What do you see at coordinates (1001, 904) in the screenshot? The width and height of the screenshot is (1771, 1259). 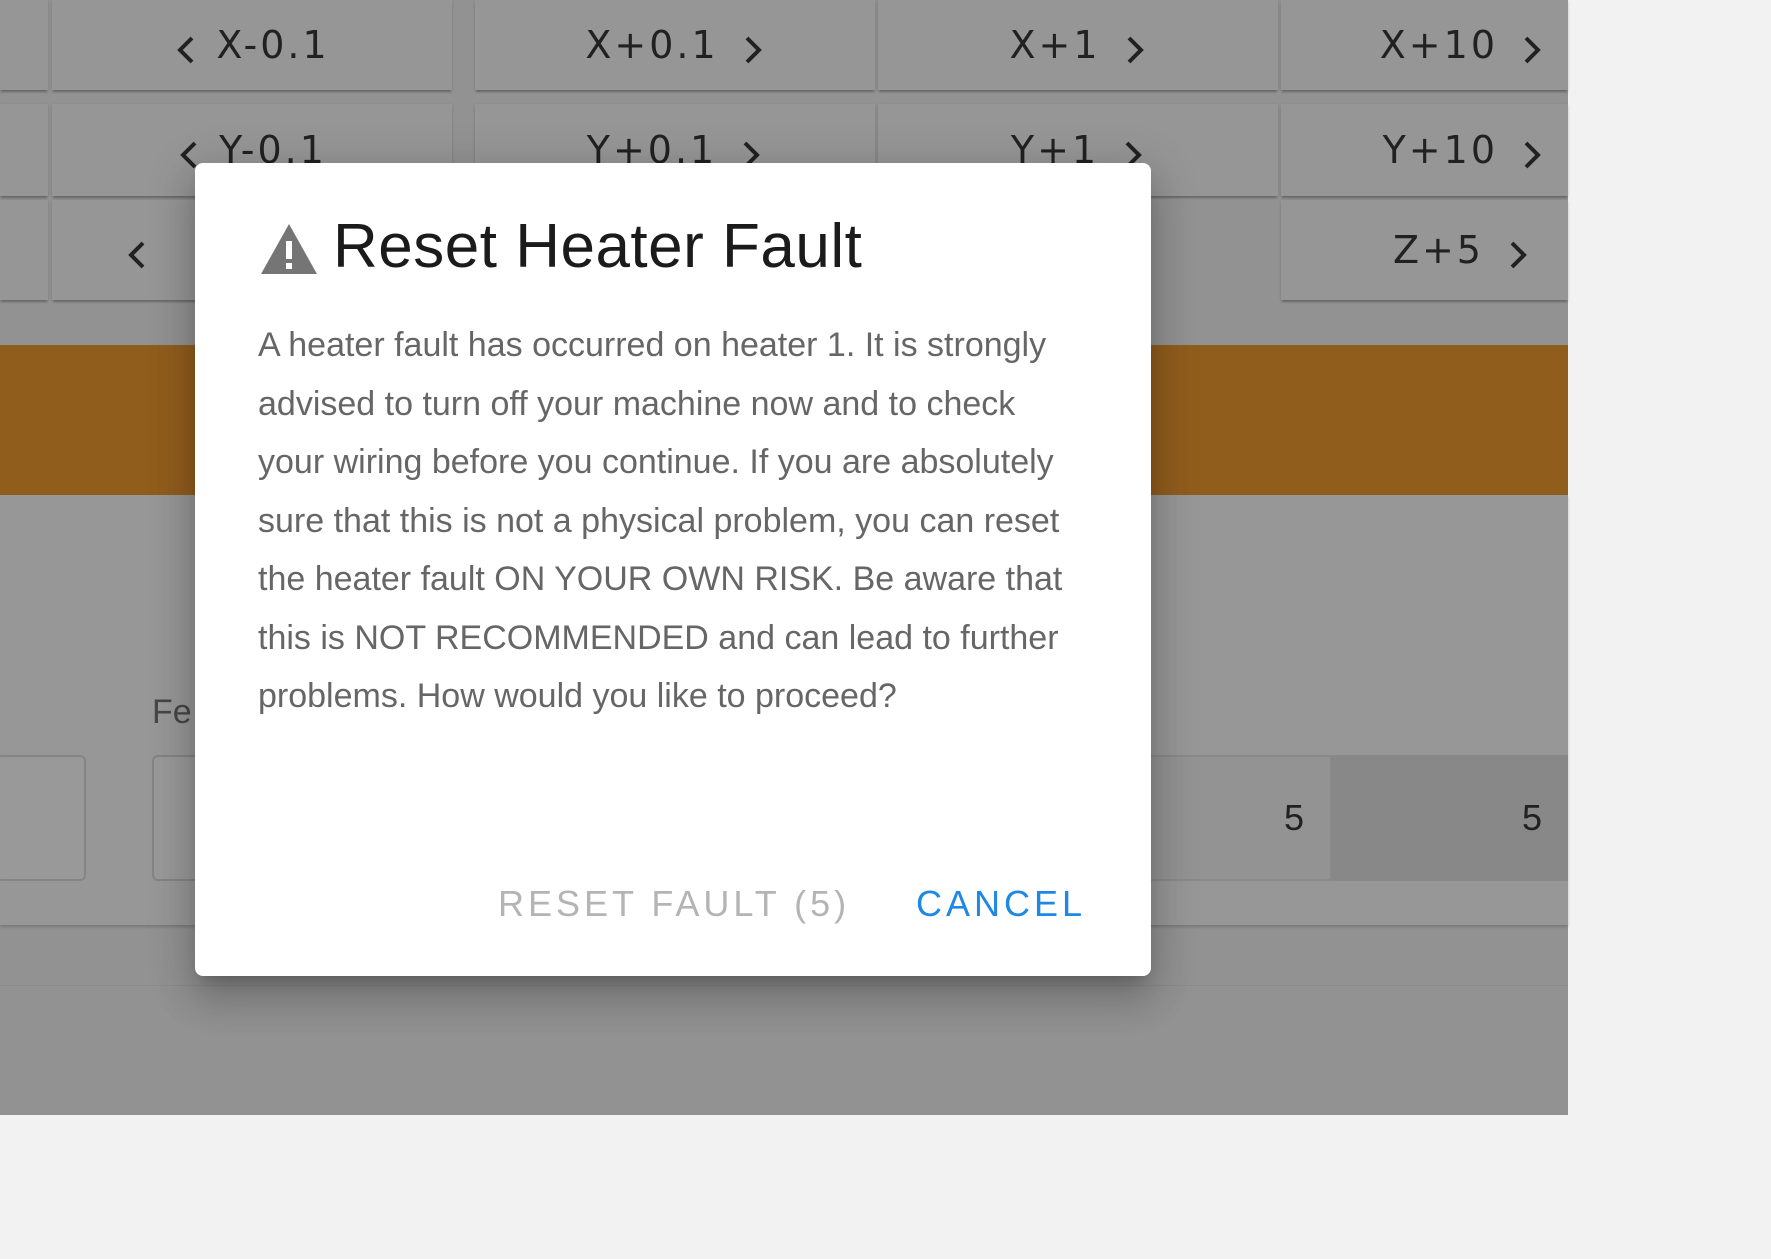 I see `cancel-button: CANCEL` at bounding box center [1001, 904].